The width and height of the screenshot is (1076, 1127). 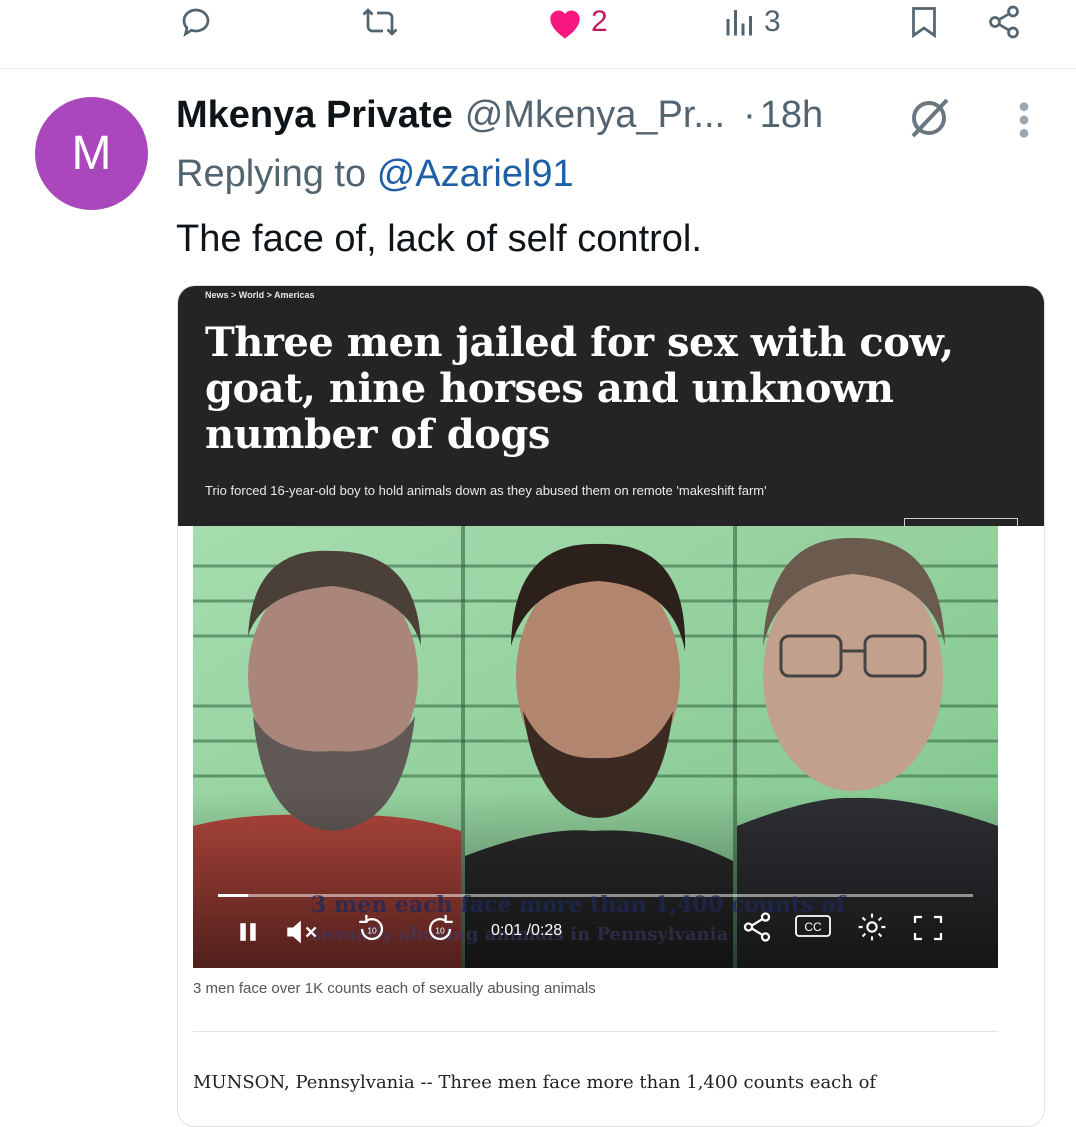 I want to click on mute-icon, so click(x=302, y=932).